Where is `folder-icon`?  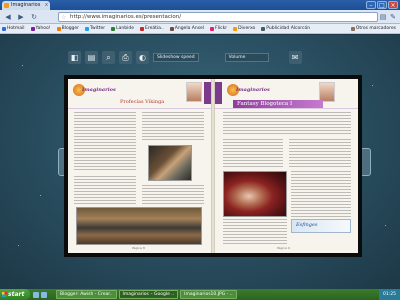 folder-icon is located at coordinates (352, 28).